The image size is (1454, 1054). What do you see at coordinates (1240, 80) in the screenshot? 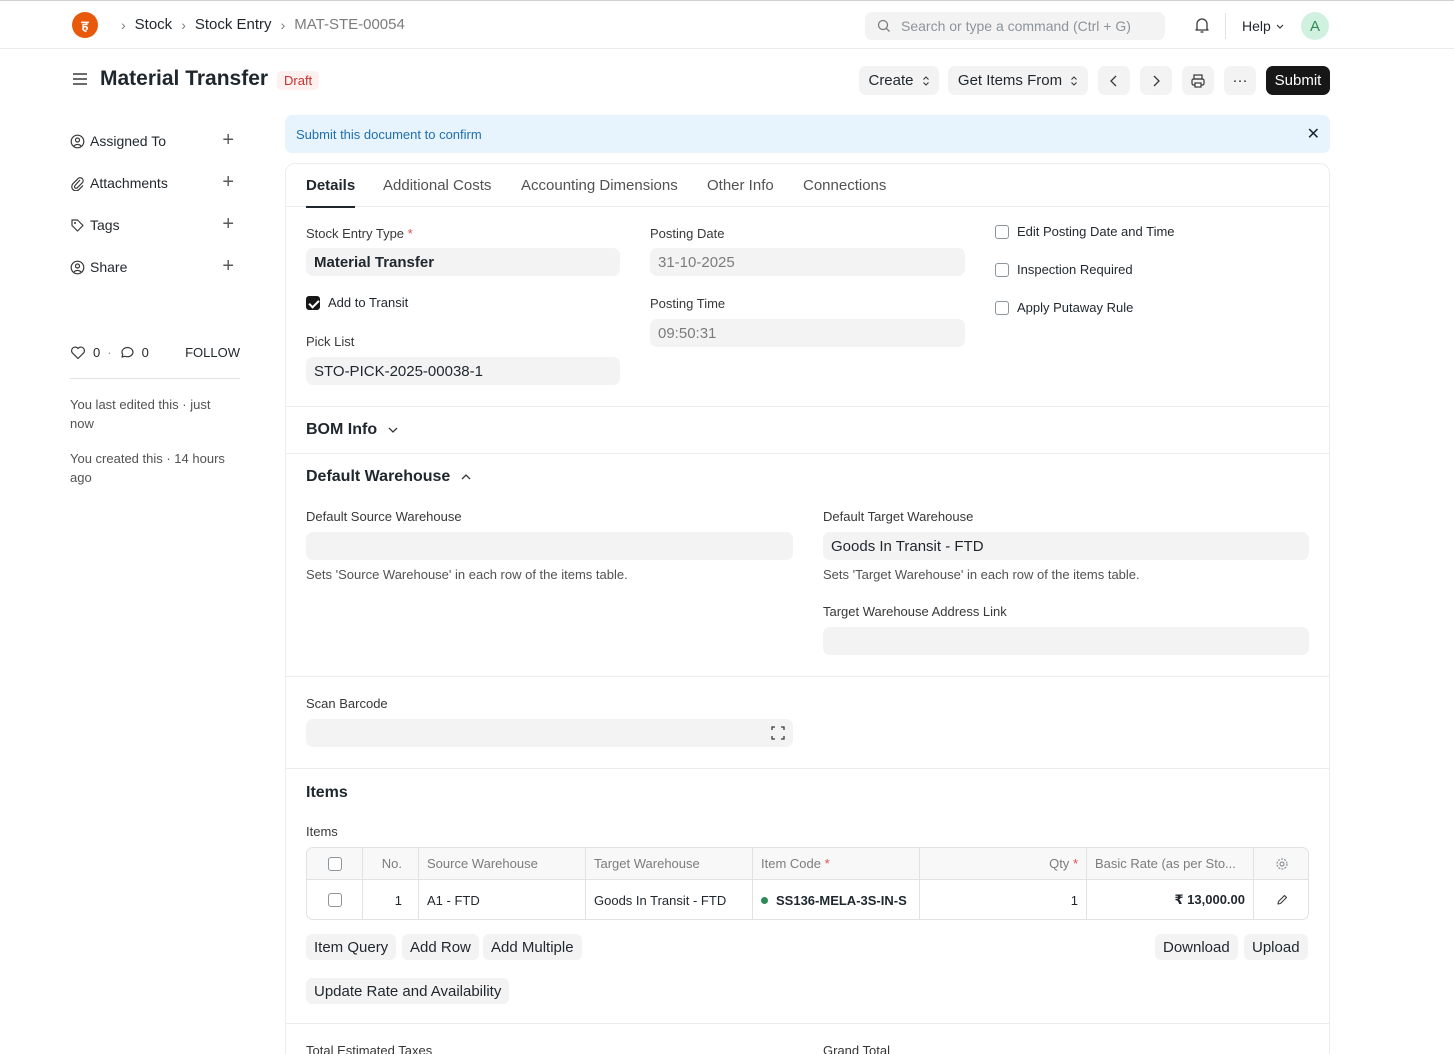
I see `more-actions-button: ···` at bounding box center [1240, 80].